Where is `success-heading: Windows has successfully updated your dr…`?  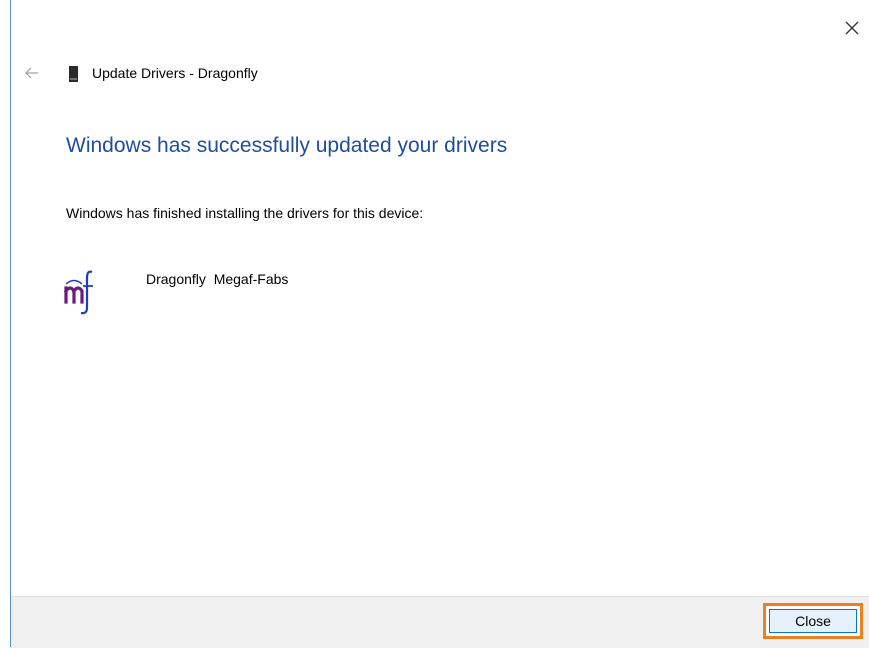 success-heading: Windows has successfully updated your dr… is located at coordinates (287, 145).